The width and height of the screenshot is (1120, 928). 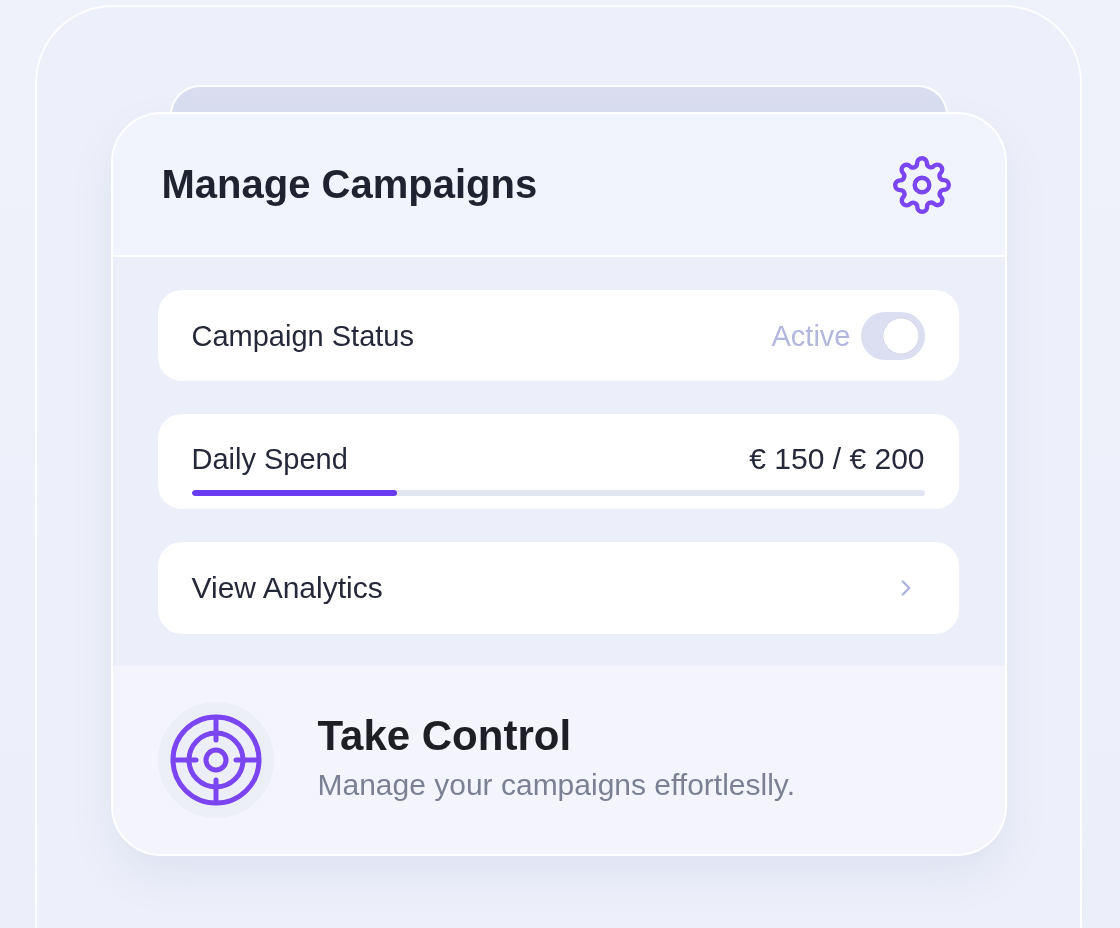 I want to click on status-text: Active, so click(x=811, y=336).